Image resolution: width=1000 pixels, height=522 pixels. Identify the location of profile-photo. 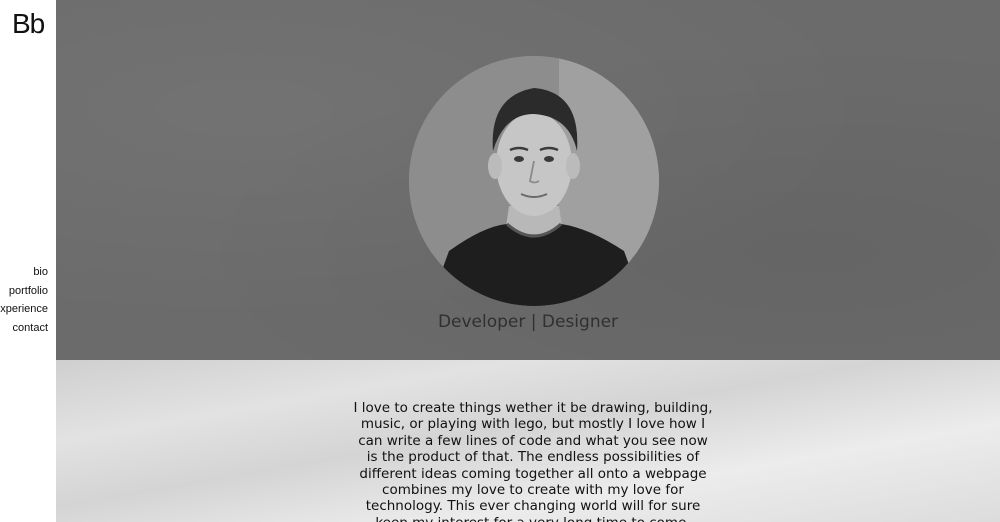
(534, 181).